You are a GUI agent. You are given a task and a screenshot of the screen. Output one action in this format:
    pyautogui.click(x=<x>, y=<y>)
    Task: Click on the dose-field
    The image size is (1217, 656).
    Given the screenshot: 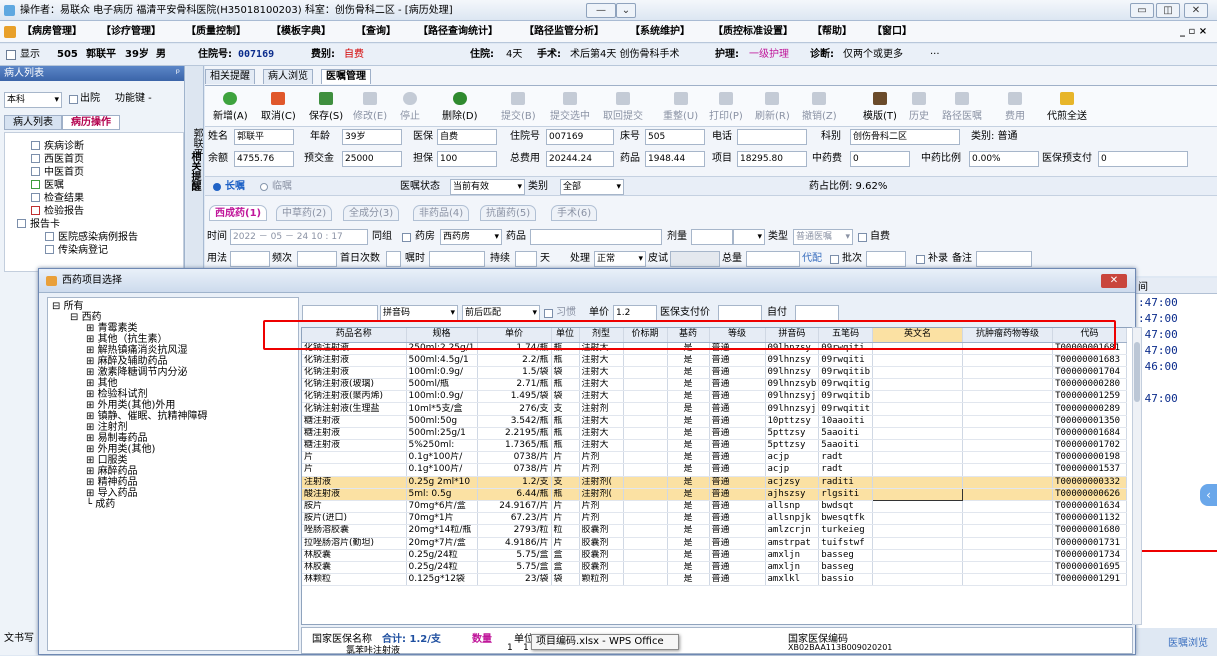 What is the action you would take?
    pyautogui.click(x=712, y=237)
    